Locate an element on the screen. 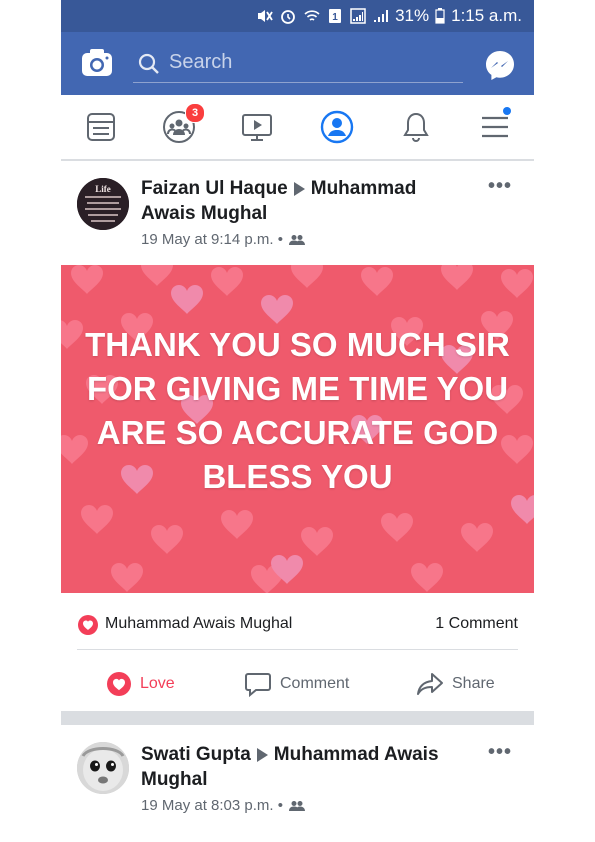 This screenshot has height=842, width=595. camera-icon is located at coordinates (97, 63).